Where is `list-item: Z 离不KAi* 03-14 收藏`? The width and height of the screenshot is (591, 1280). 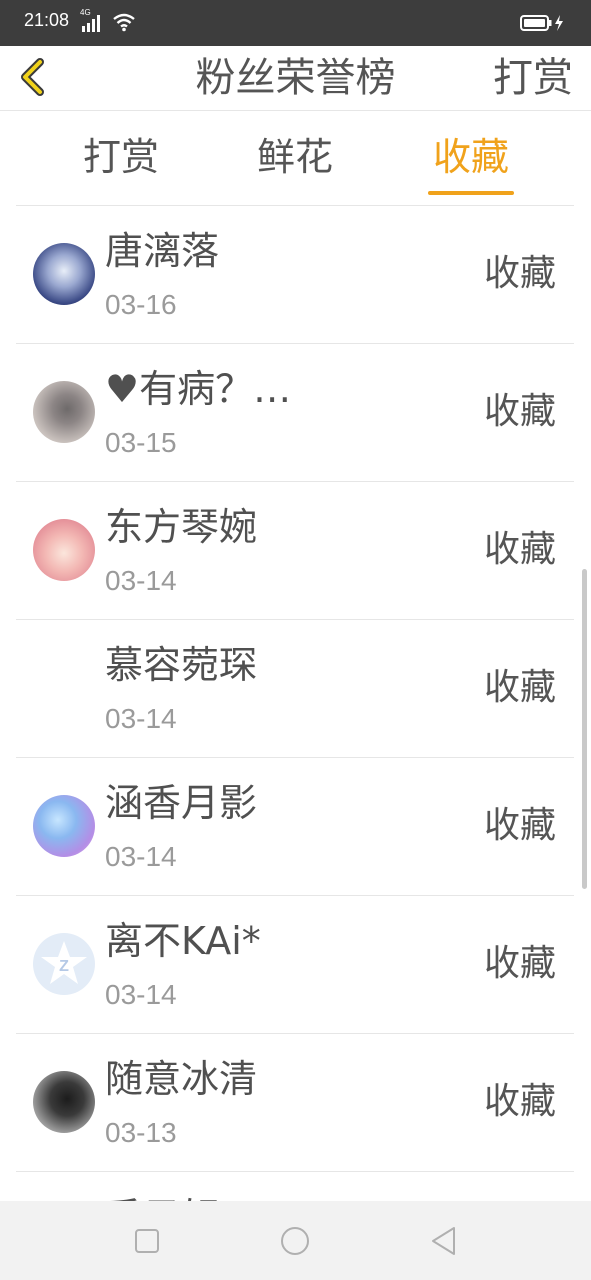 list-item: Z 离不KAi* 03-14 收藏 is located at coordinates (295, 965).